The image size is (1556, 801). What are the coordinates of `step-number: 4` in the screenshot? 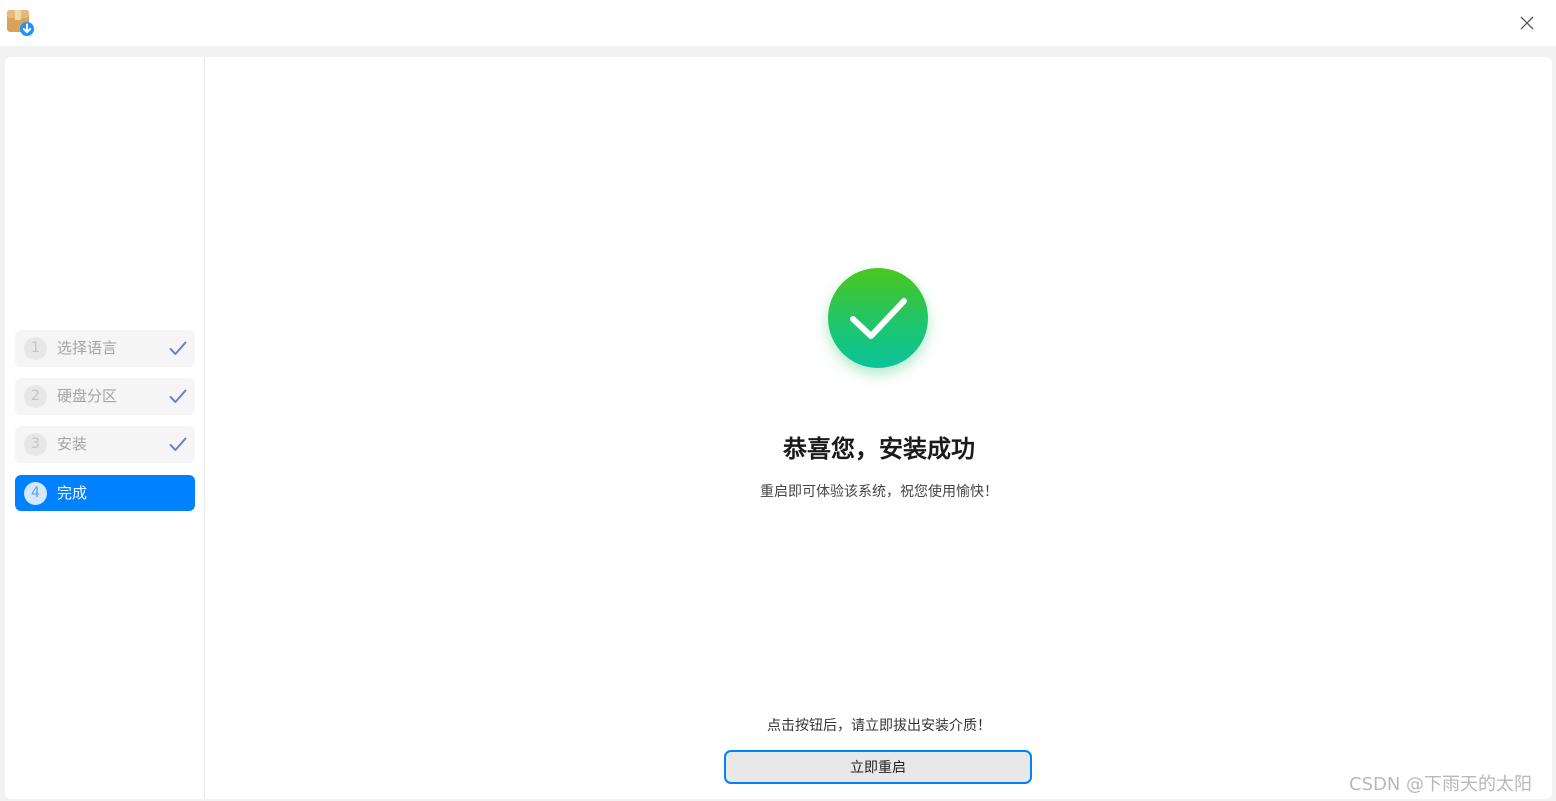 It's located at (35, 493).